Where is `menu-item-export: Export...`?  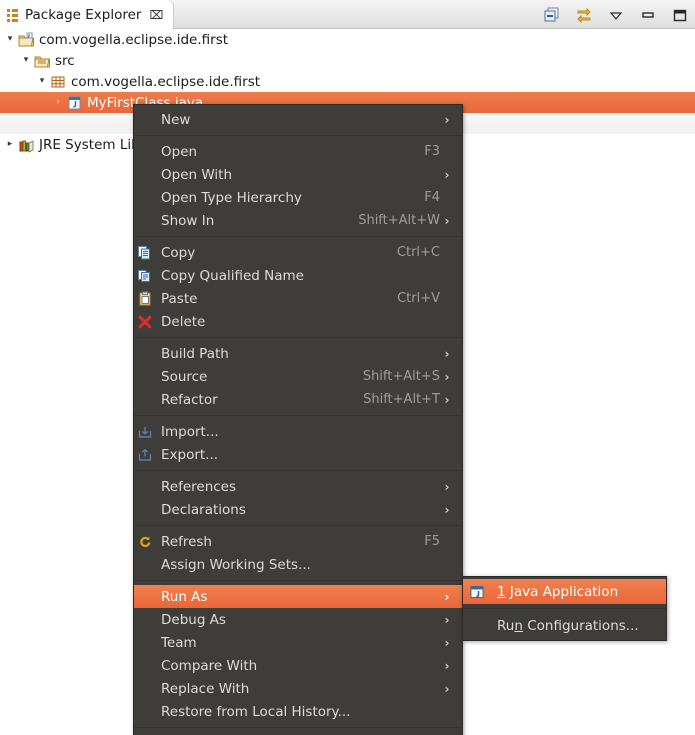 menu-item-export: Export... is located at coordinates (298, 454).